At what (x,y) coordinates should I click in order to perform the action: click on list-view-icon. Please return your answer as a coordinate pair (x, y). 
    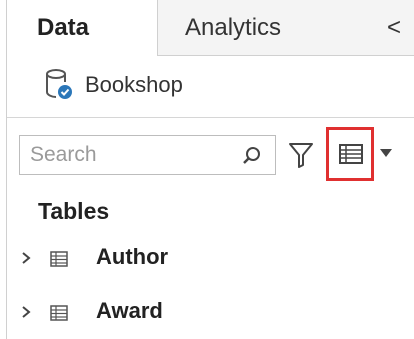
    Looking at the image, I should click on (351, 154).